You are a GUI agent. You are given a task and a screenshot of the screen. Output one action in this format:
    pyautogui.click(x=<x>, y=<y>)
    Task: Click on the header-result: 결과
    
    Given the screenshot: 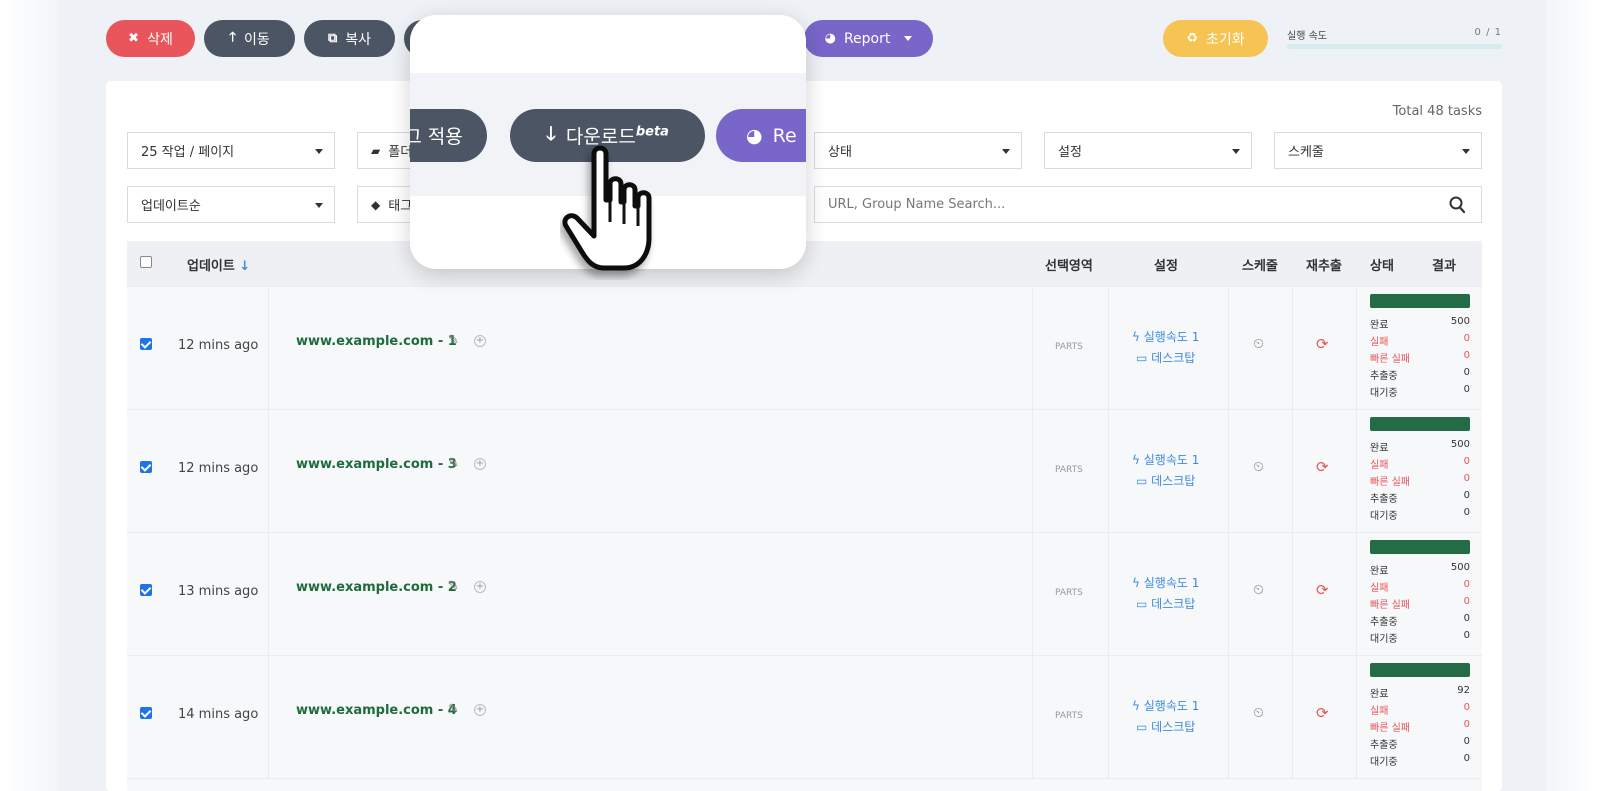 What is the action you would take?
    pyautogui.click(x=1444, y=266)
    